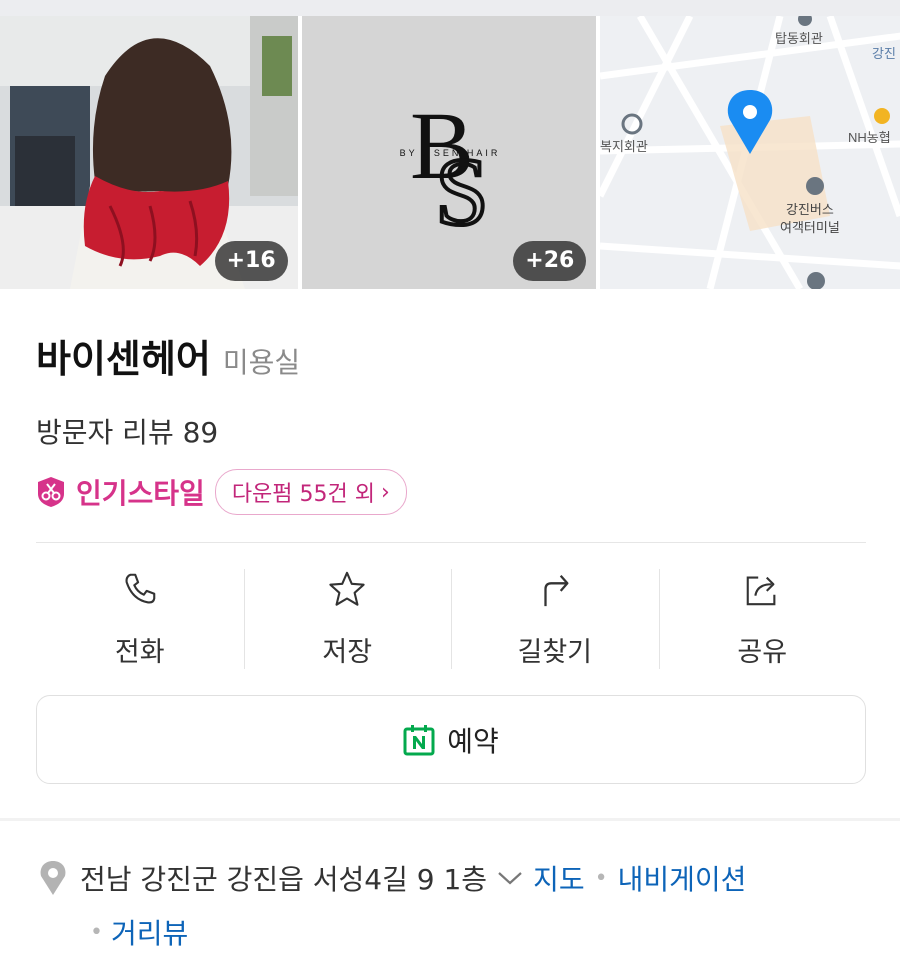 The width and height of the screenshot is (900, 975). What do you see at coordinates (762, 652) in the screenshot?
I see `share-label: 공유` at bounding box center [762, 652].